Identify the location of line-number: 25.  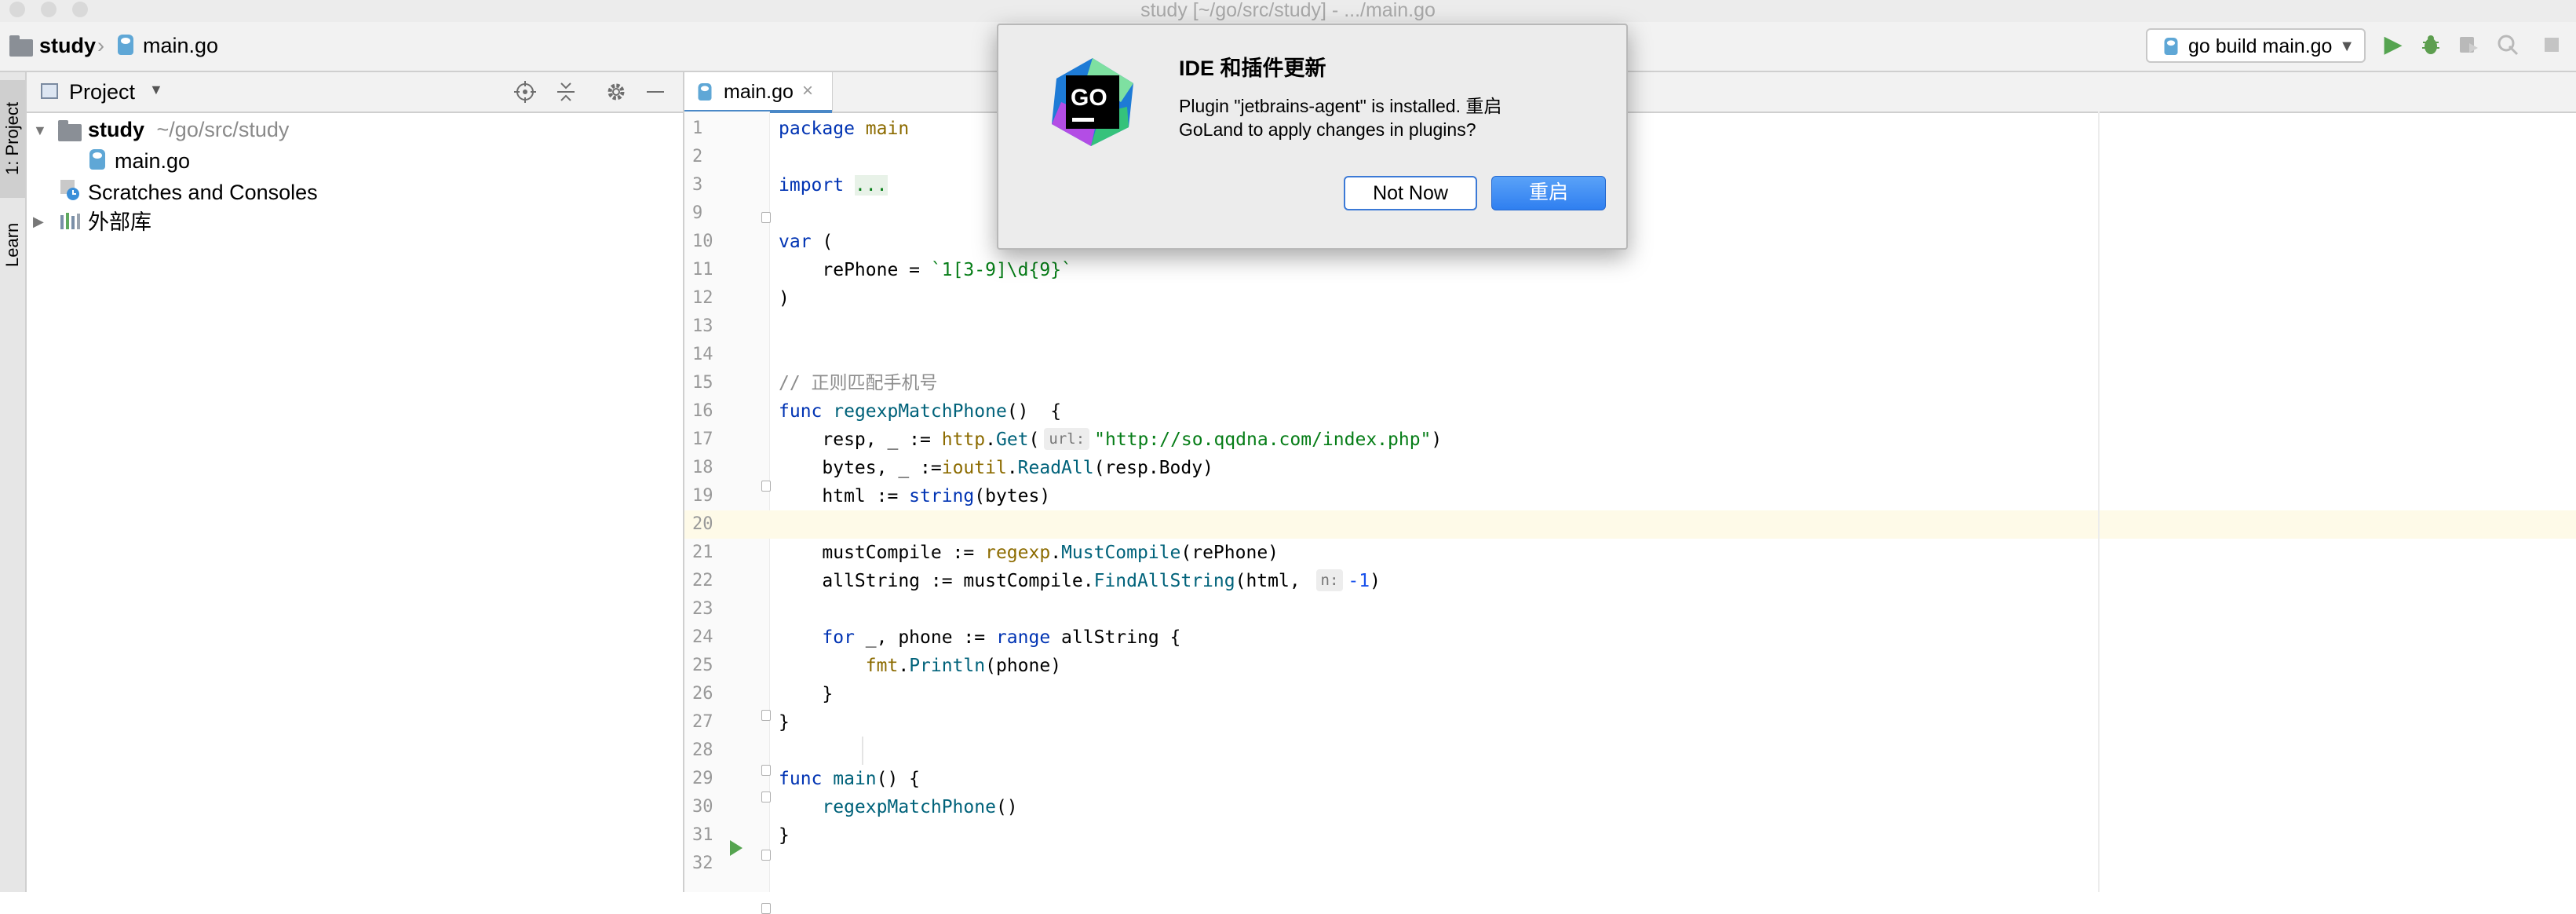
(702, 666).